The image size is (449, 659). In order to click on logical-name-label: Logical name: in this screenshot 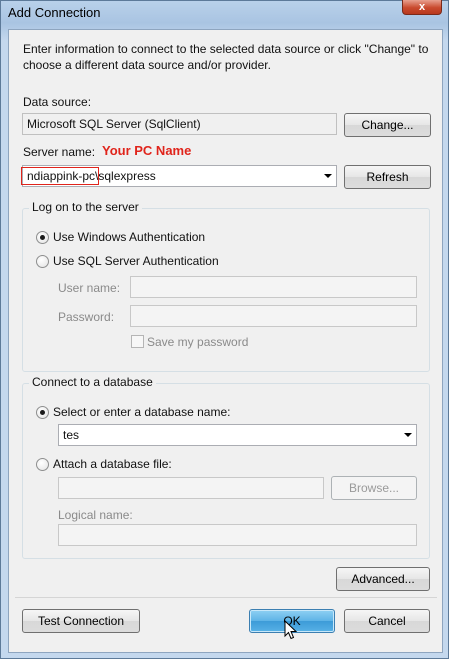, I will do `click(95, 515)`.